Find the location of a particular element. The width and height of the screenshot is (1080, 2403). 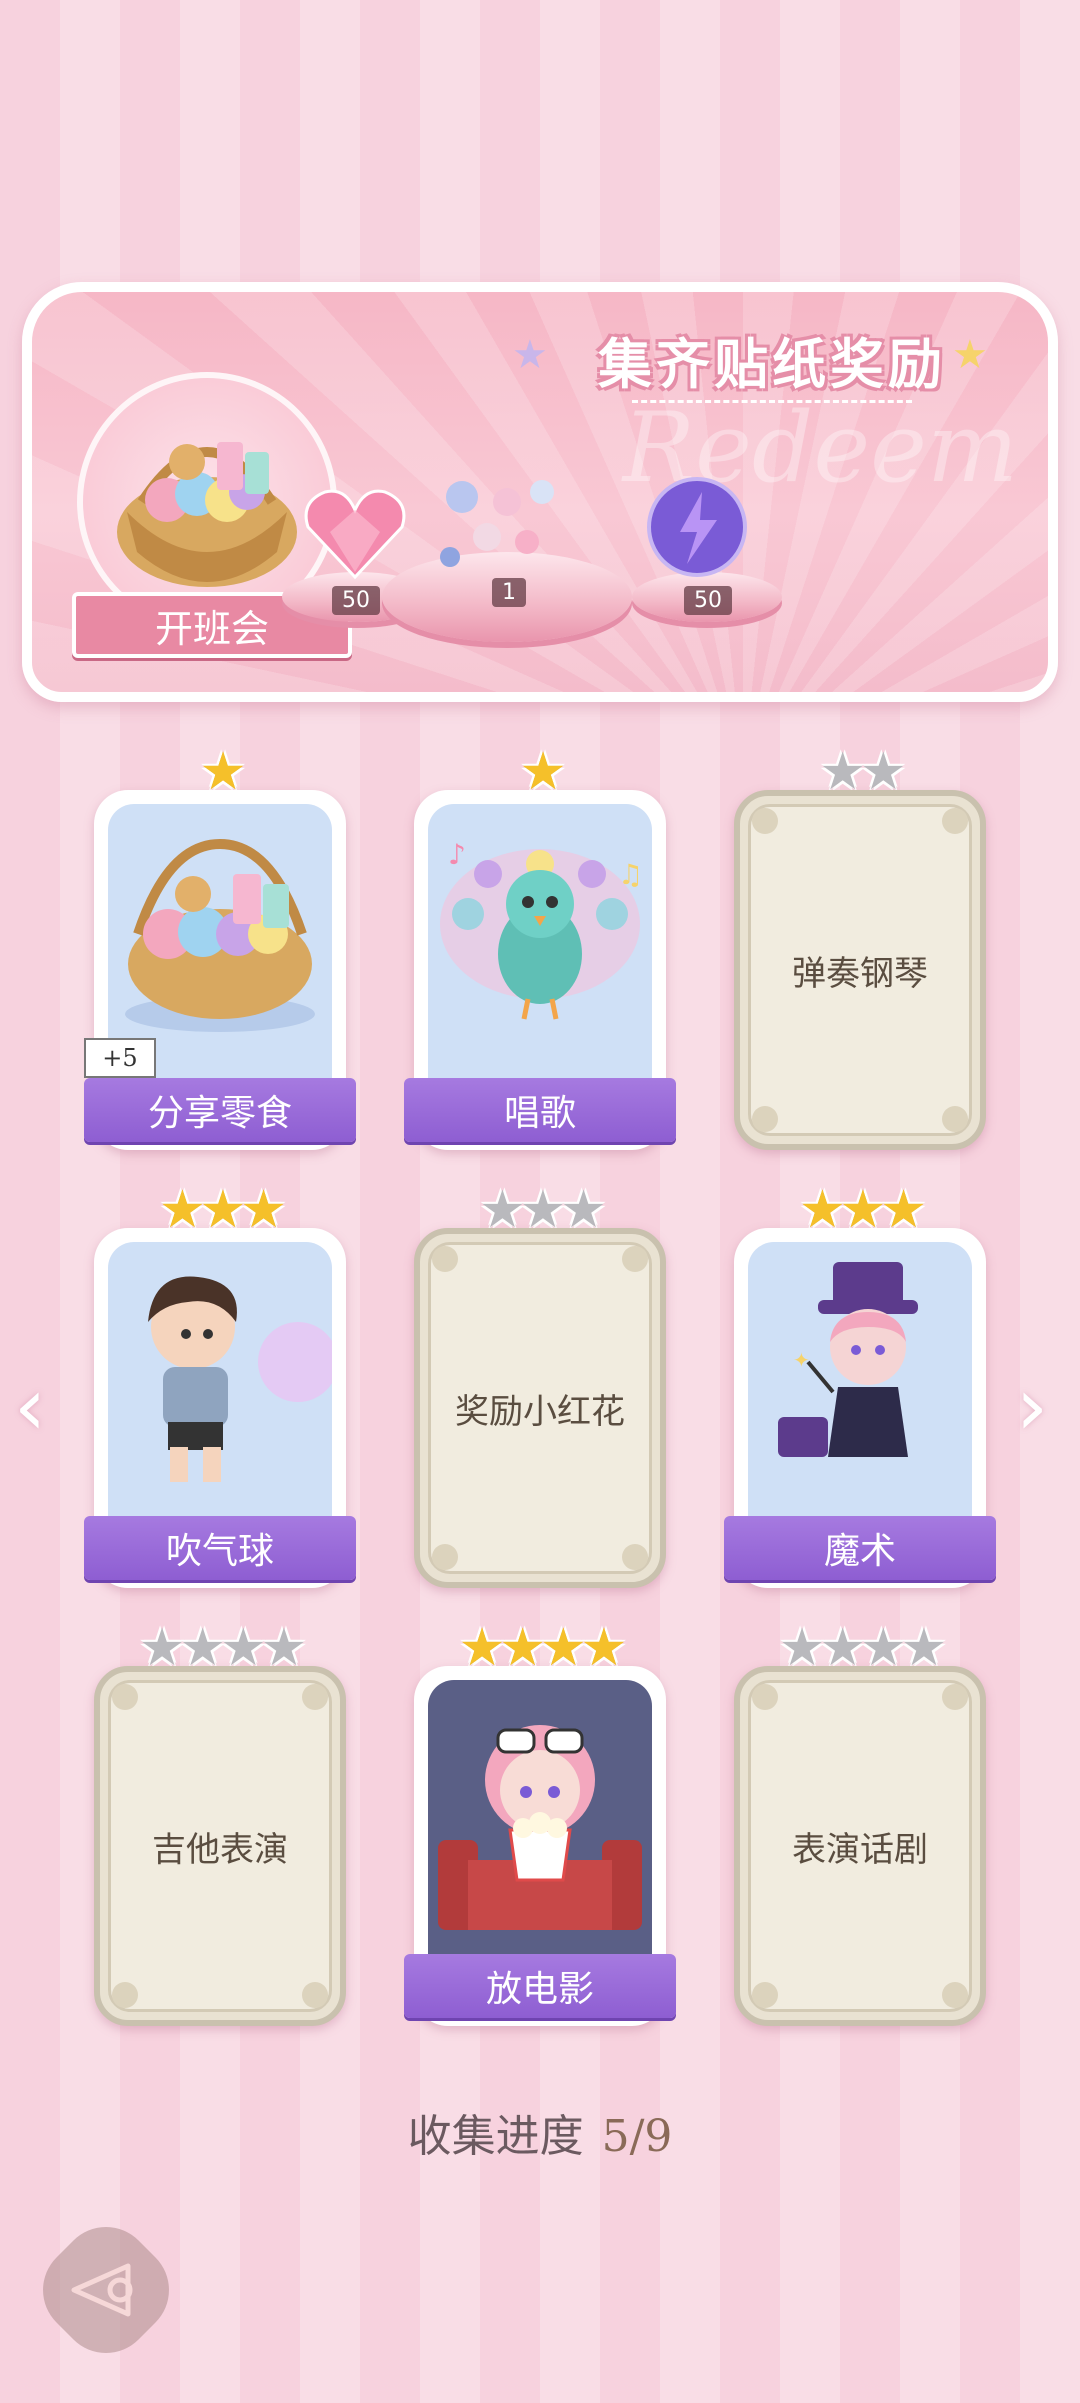

sticker-card-share-snacks: ★ +5 分享零食 is located at coordinates (220, 948).